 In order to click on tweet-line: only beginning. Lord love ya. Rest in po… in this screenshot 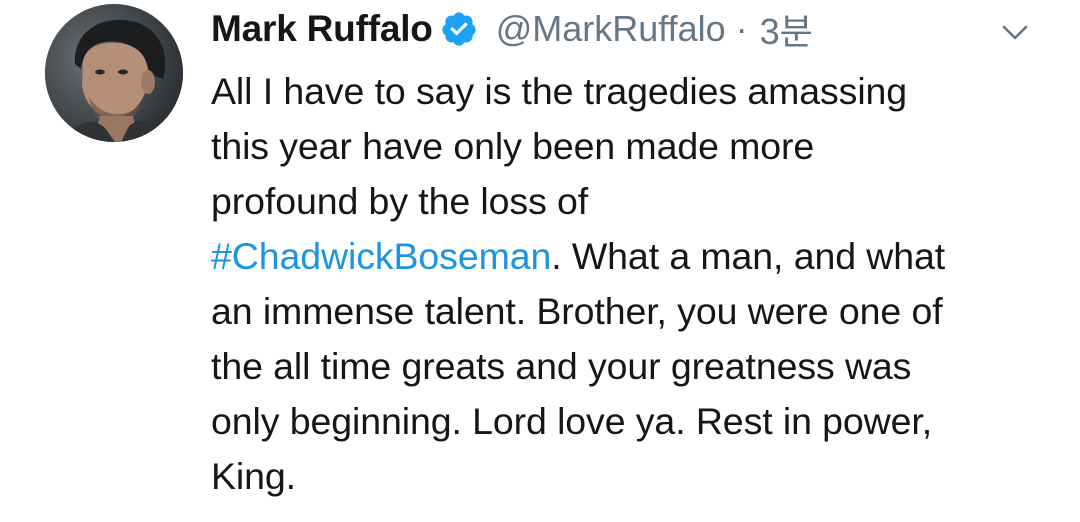, I will do `click(572, 421)`.